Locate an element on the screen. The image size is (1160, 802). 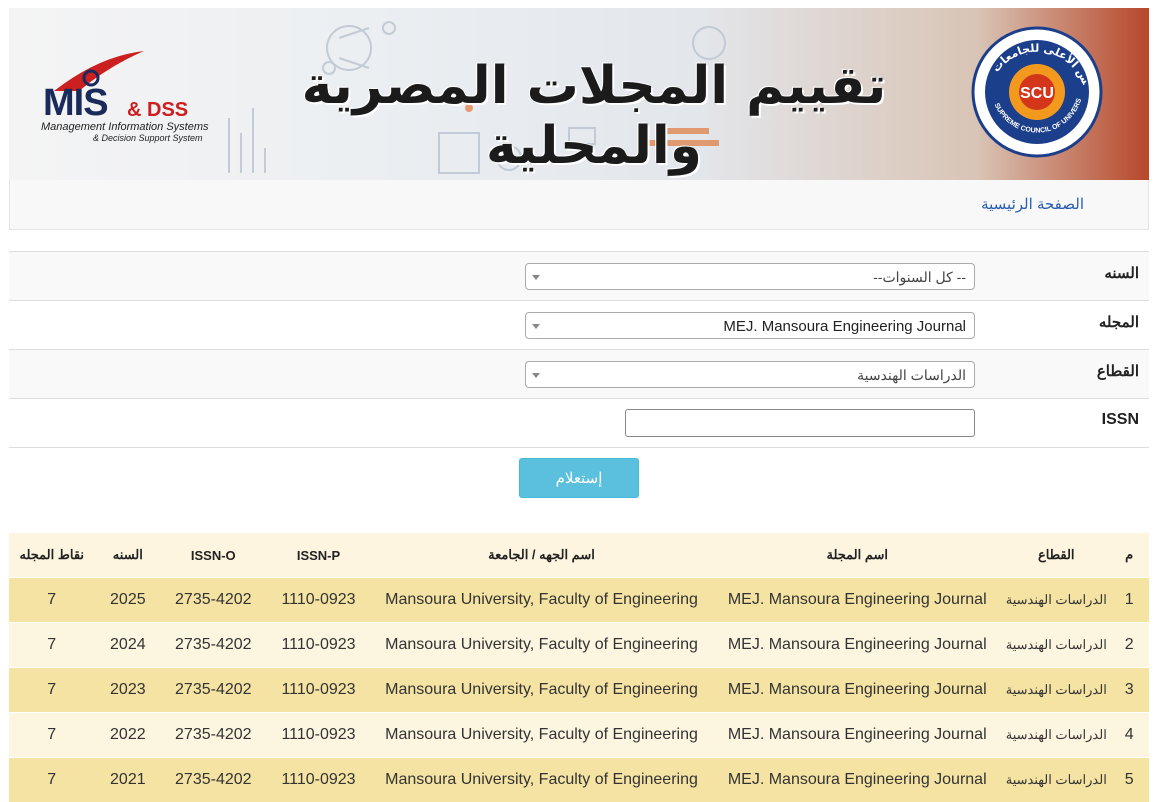
cell-year: 2025 is located at coordinates (127, 600).